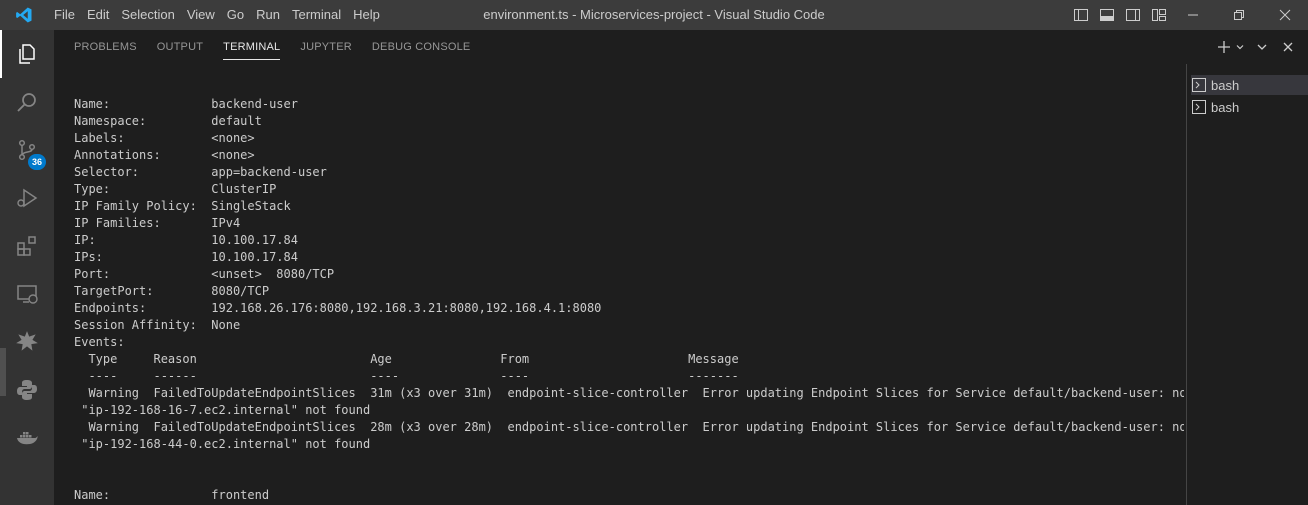 The width and height of the screenshot is (1308, 505). What do you see at coordinates (1107, 15) in the screenshot?
I see `toggle-panel-icon` at bounding box center [1107, 15].